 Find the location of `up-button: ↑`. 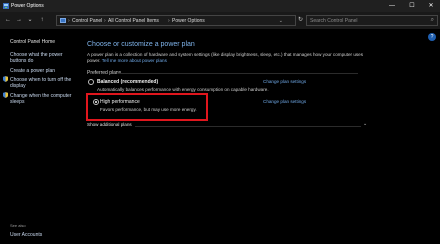

up-button: ↑ is located at coordinates (42, 20).